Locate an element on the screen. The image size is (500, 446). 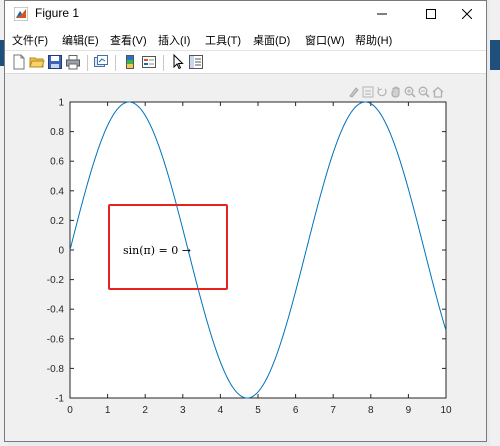
x-tick-label: 4 is located at coordinates (221, 410).